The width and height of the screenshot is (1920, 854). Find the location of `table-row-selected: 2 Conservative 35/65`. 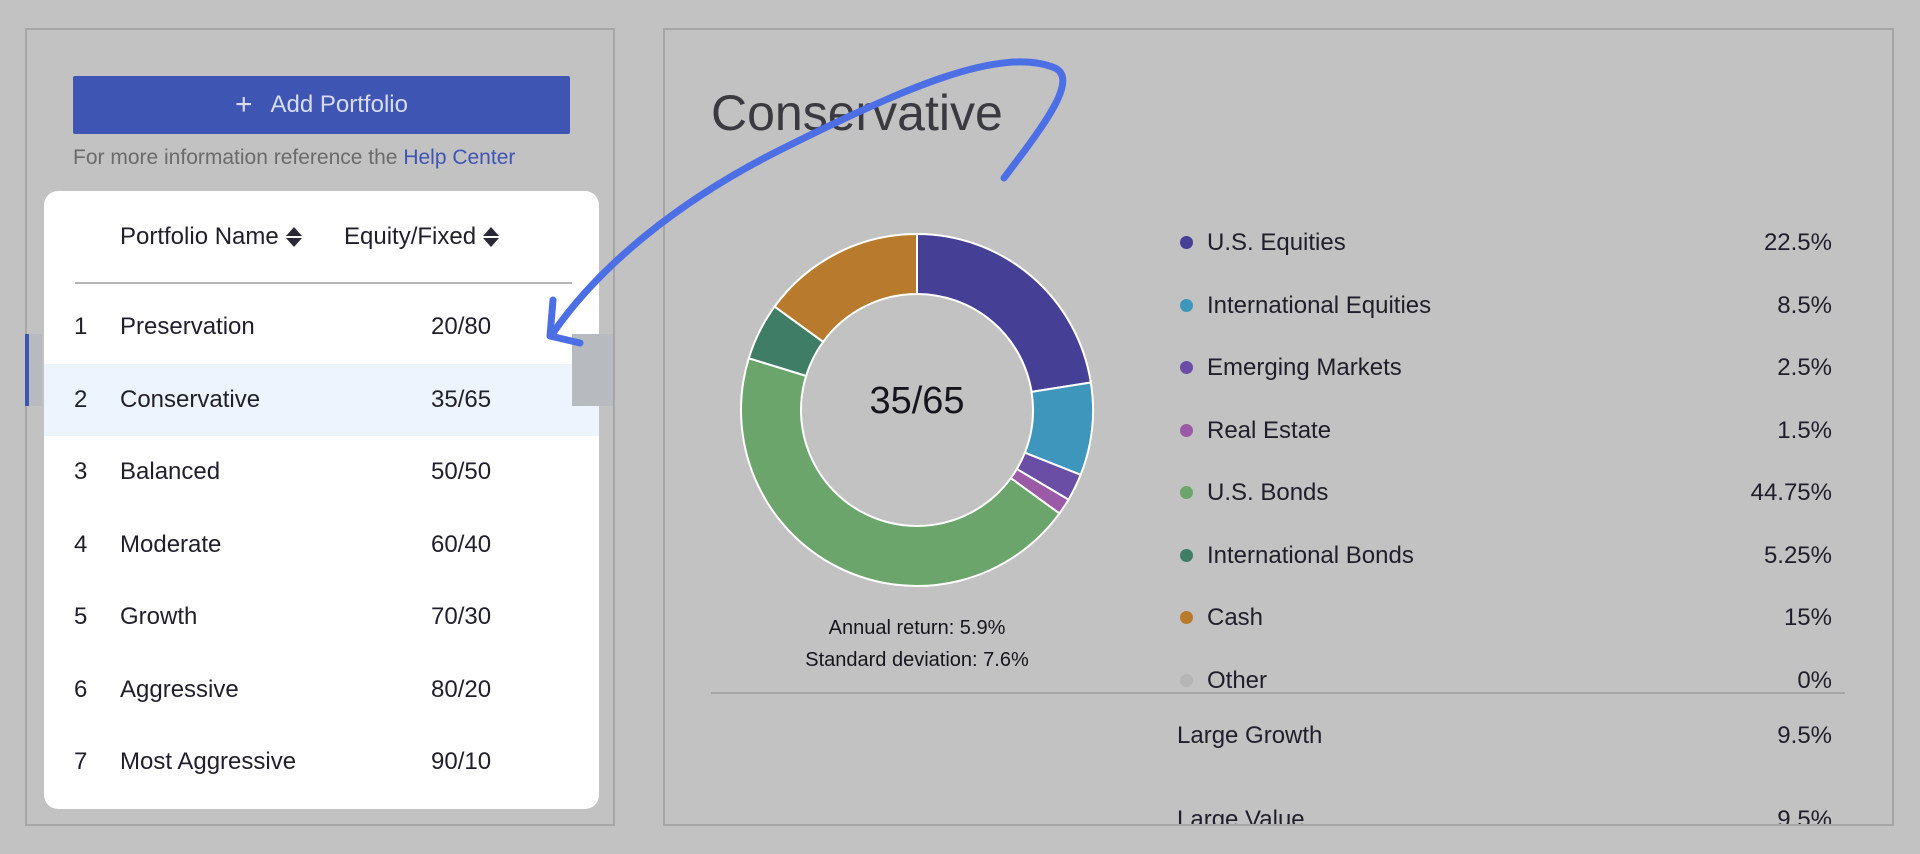

table-row-selected: 2 Conservative 35/65 is located at coordinates (321, 400).